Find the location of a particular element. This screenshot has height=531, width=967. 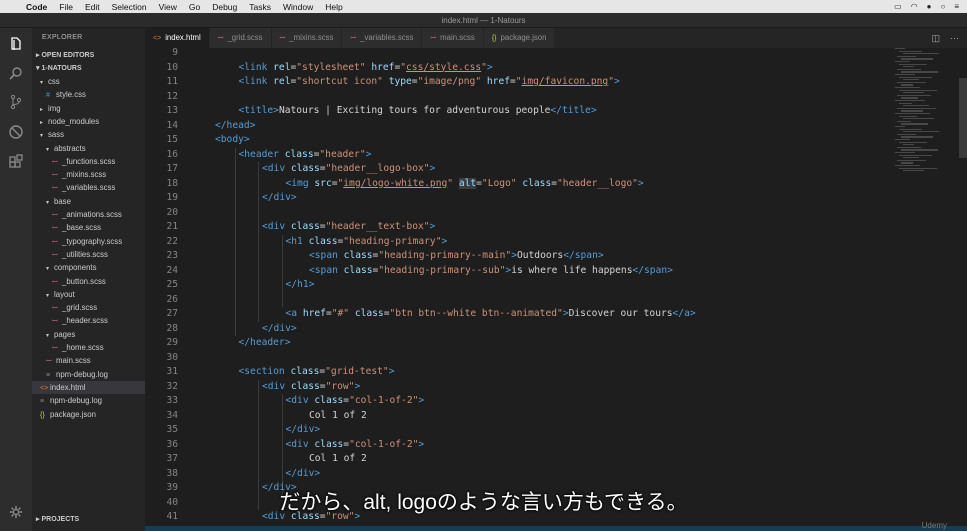

tree-folder: ▾ css is located at coordinates (88, 81).